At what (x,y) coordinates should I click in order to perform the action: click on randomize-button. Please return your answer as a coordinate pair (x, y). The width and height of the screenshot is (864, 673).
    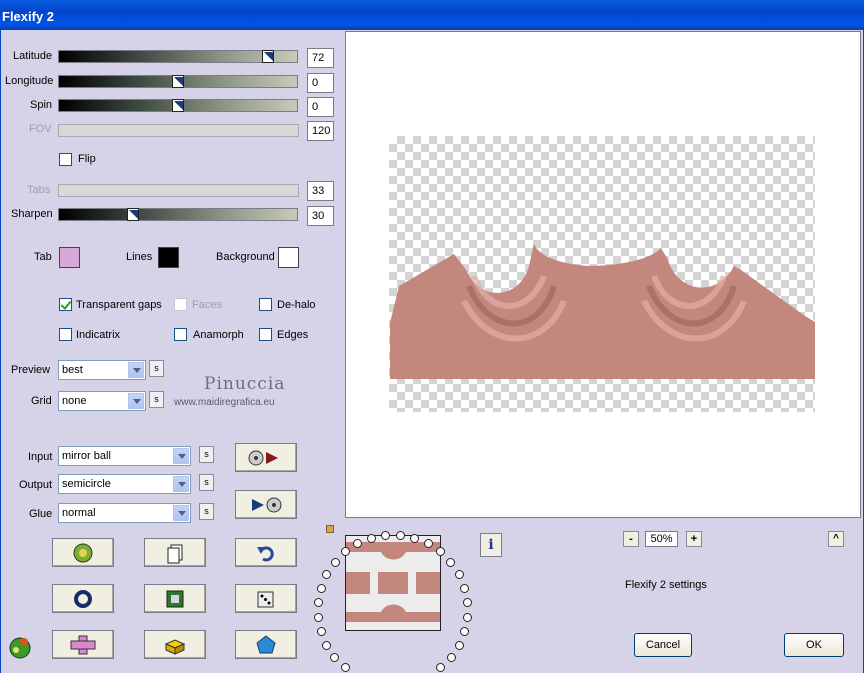
    Looking at the image, I should click on (83, 552).